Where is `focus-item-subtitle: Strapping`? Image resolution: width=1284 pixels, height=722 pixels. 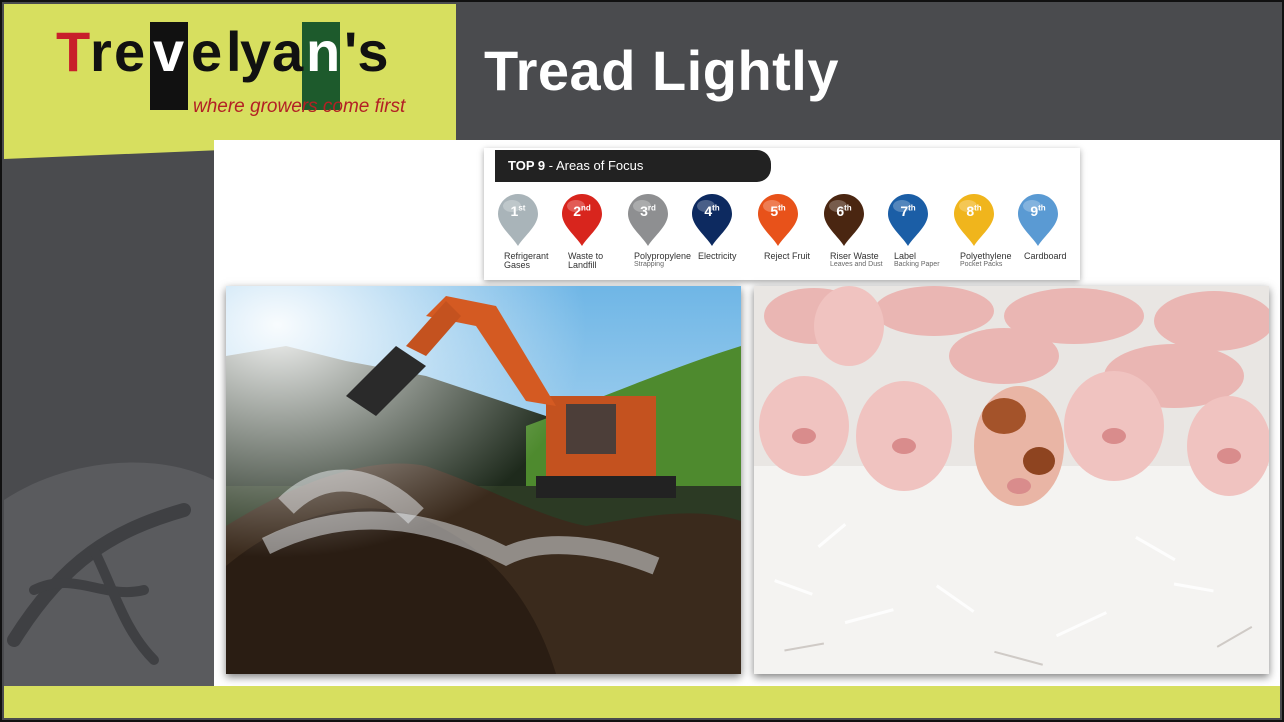 focus-item-subtitle: Strapping is located at coordinates (649, 265).